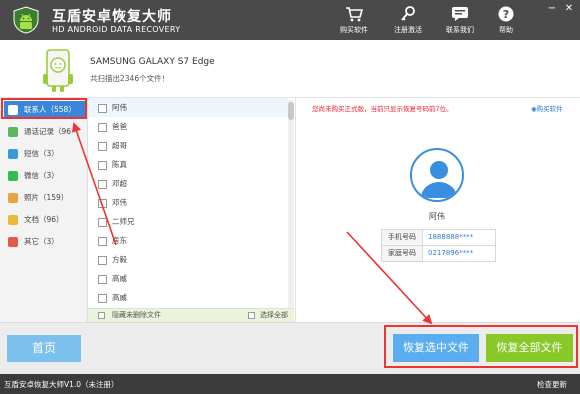 Image resolution: width=580 pixels, height=394 pixels. I want to click on help-label: 帮助, so click(506, 30).